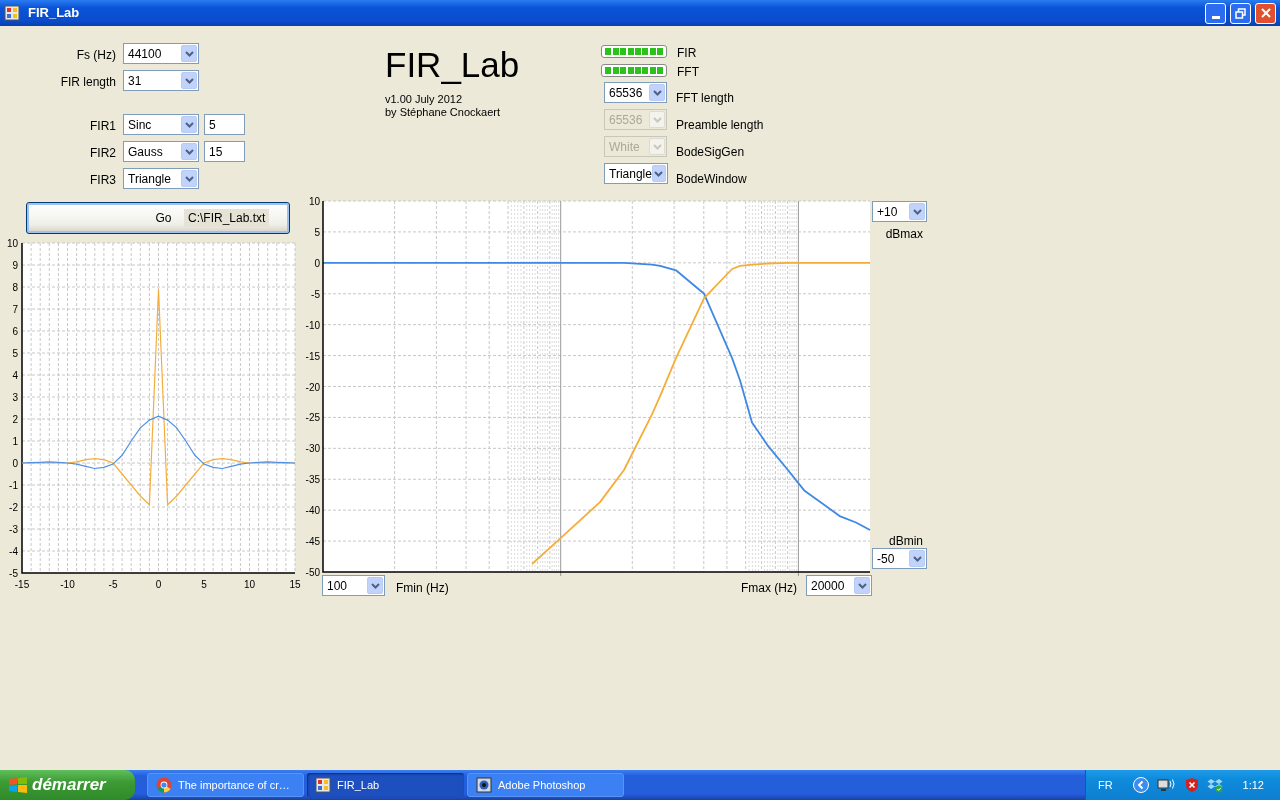 The height and width of the screenshot is (800, 1280). What do you see at coordinates (688, 72) in the screenshot?
I see `field-label: FFT` at bounding box center [688, 72].